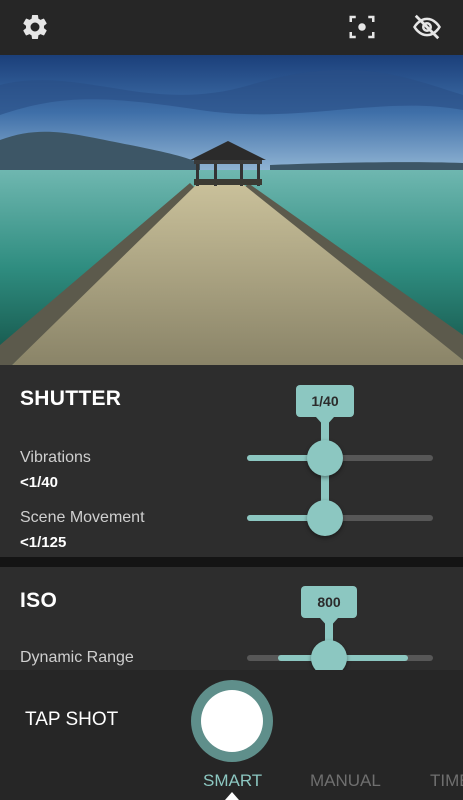 This screenshot has width=463, height=800. I want to click on panel-divider, so click(231, 562).